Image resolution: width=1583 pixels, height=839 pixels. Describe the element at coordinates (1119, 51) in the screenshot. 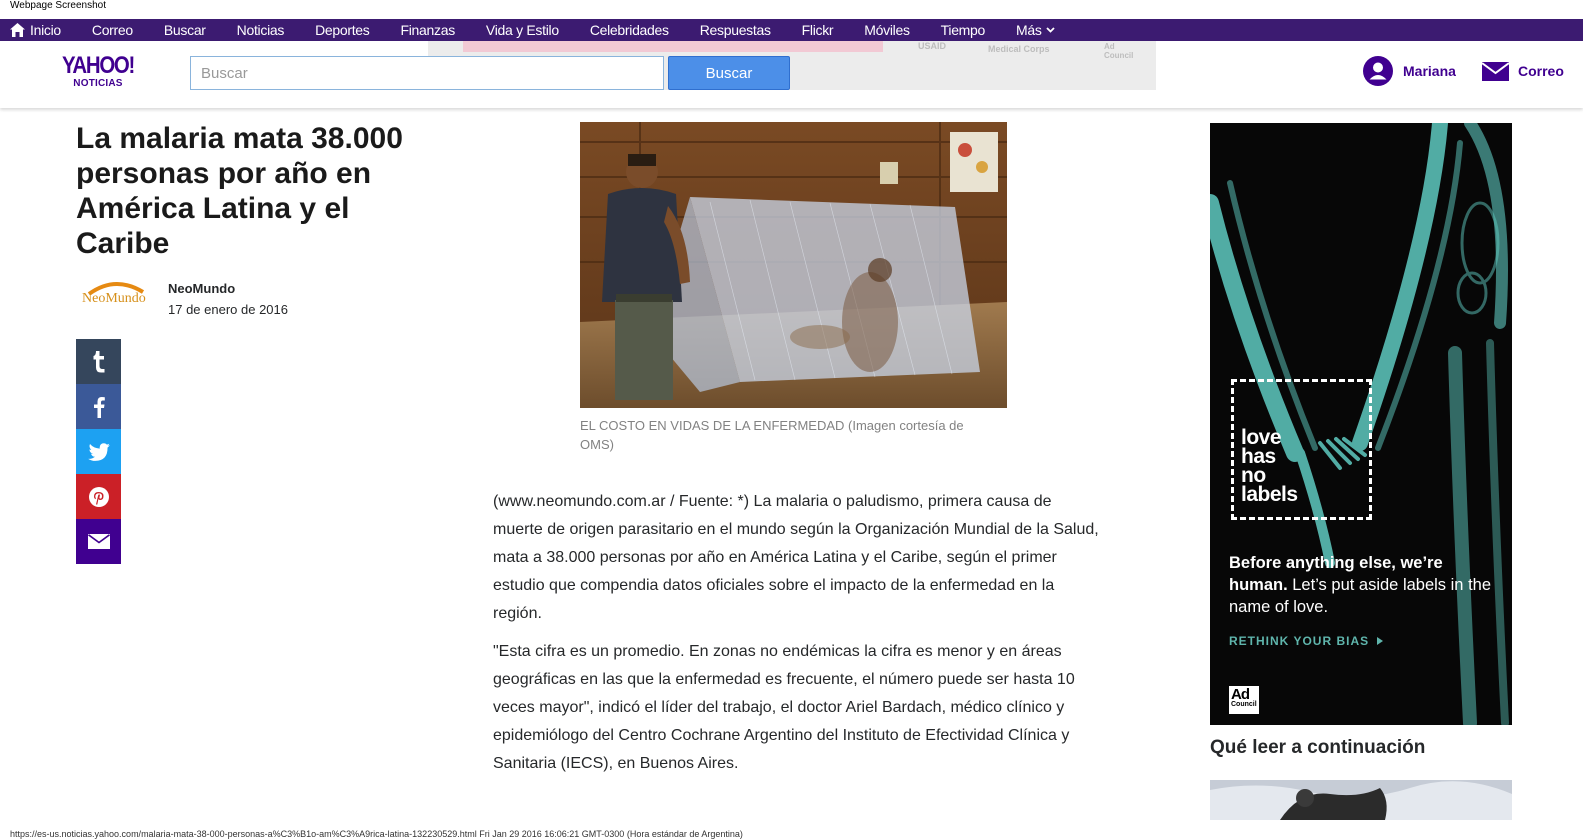

I see `banner-ad-mark: Ad Council` at that location.